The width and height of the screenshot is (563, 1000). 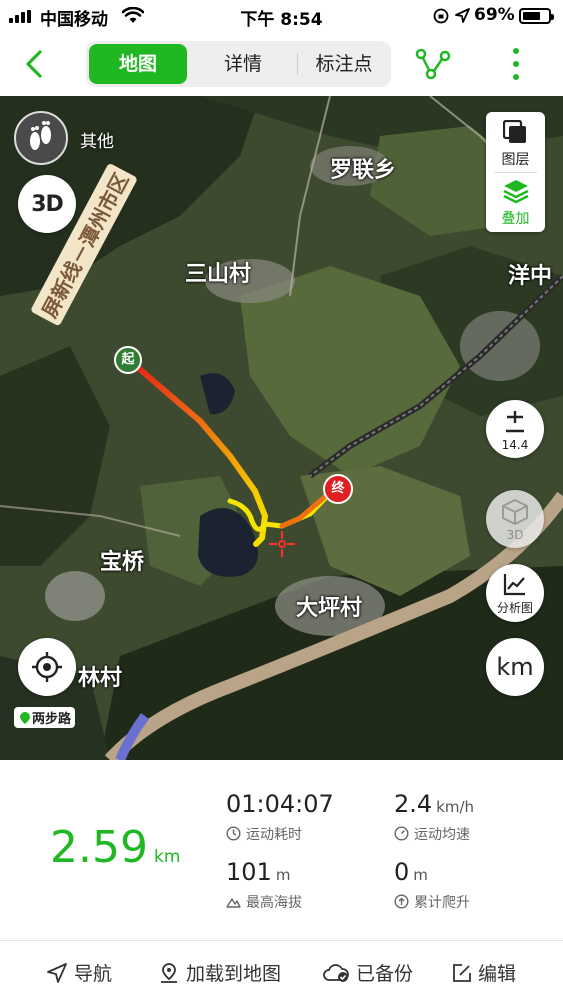 I want to click on location-arrow-icon, so click(x=462, y=15).